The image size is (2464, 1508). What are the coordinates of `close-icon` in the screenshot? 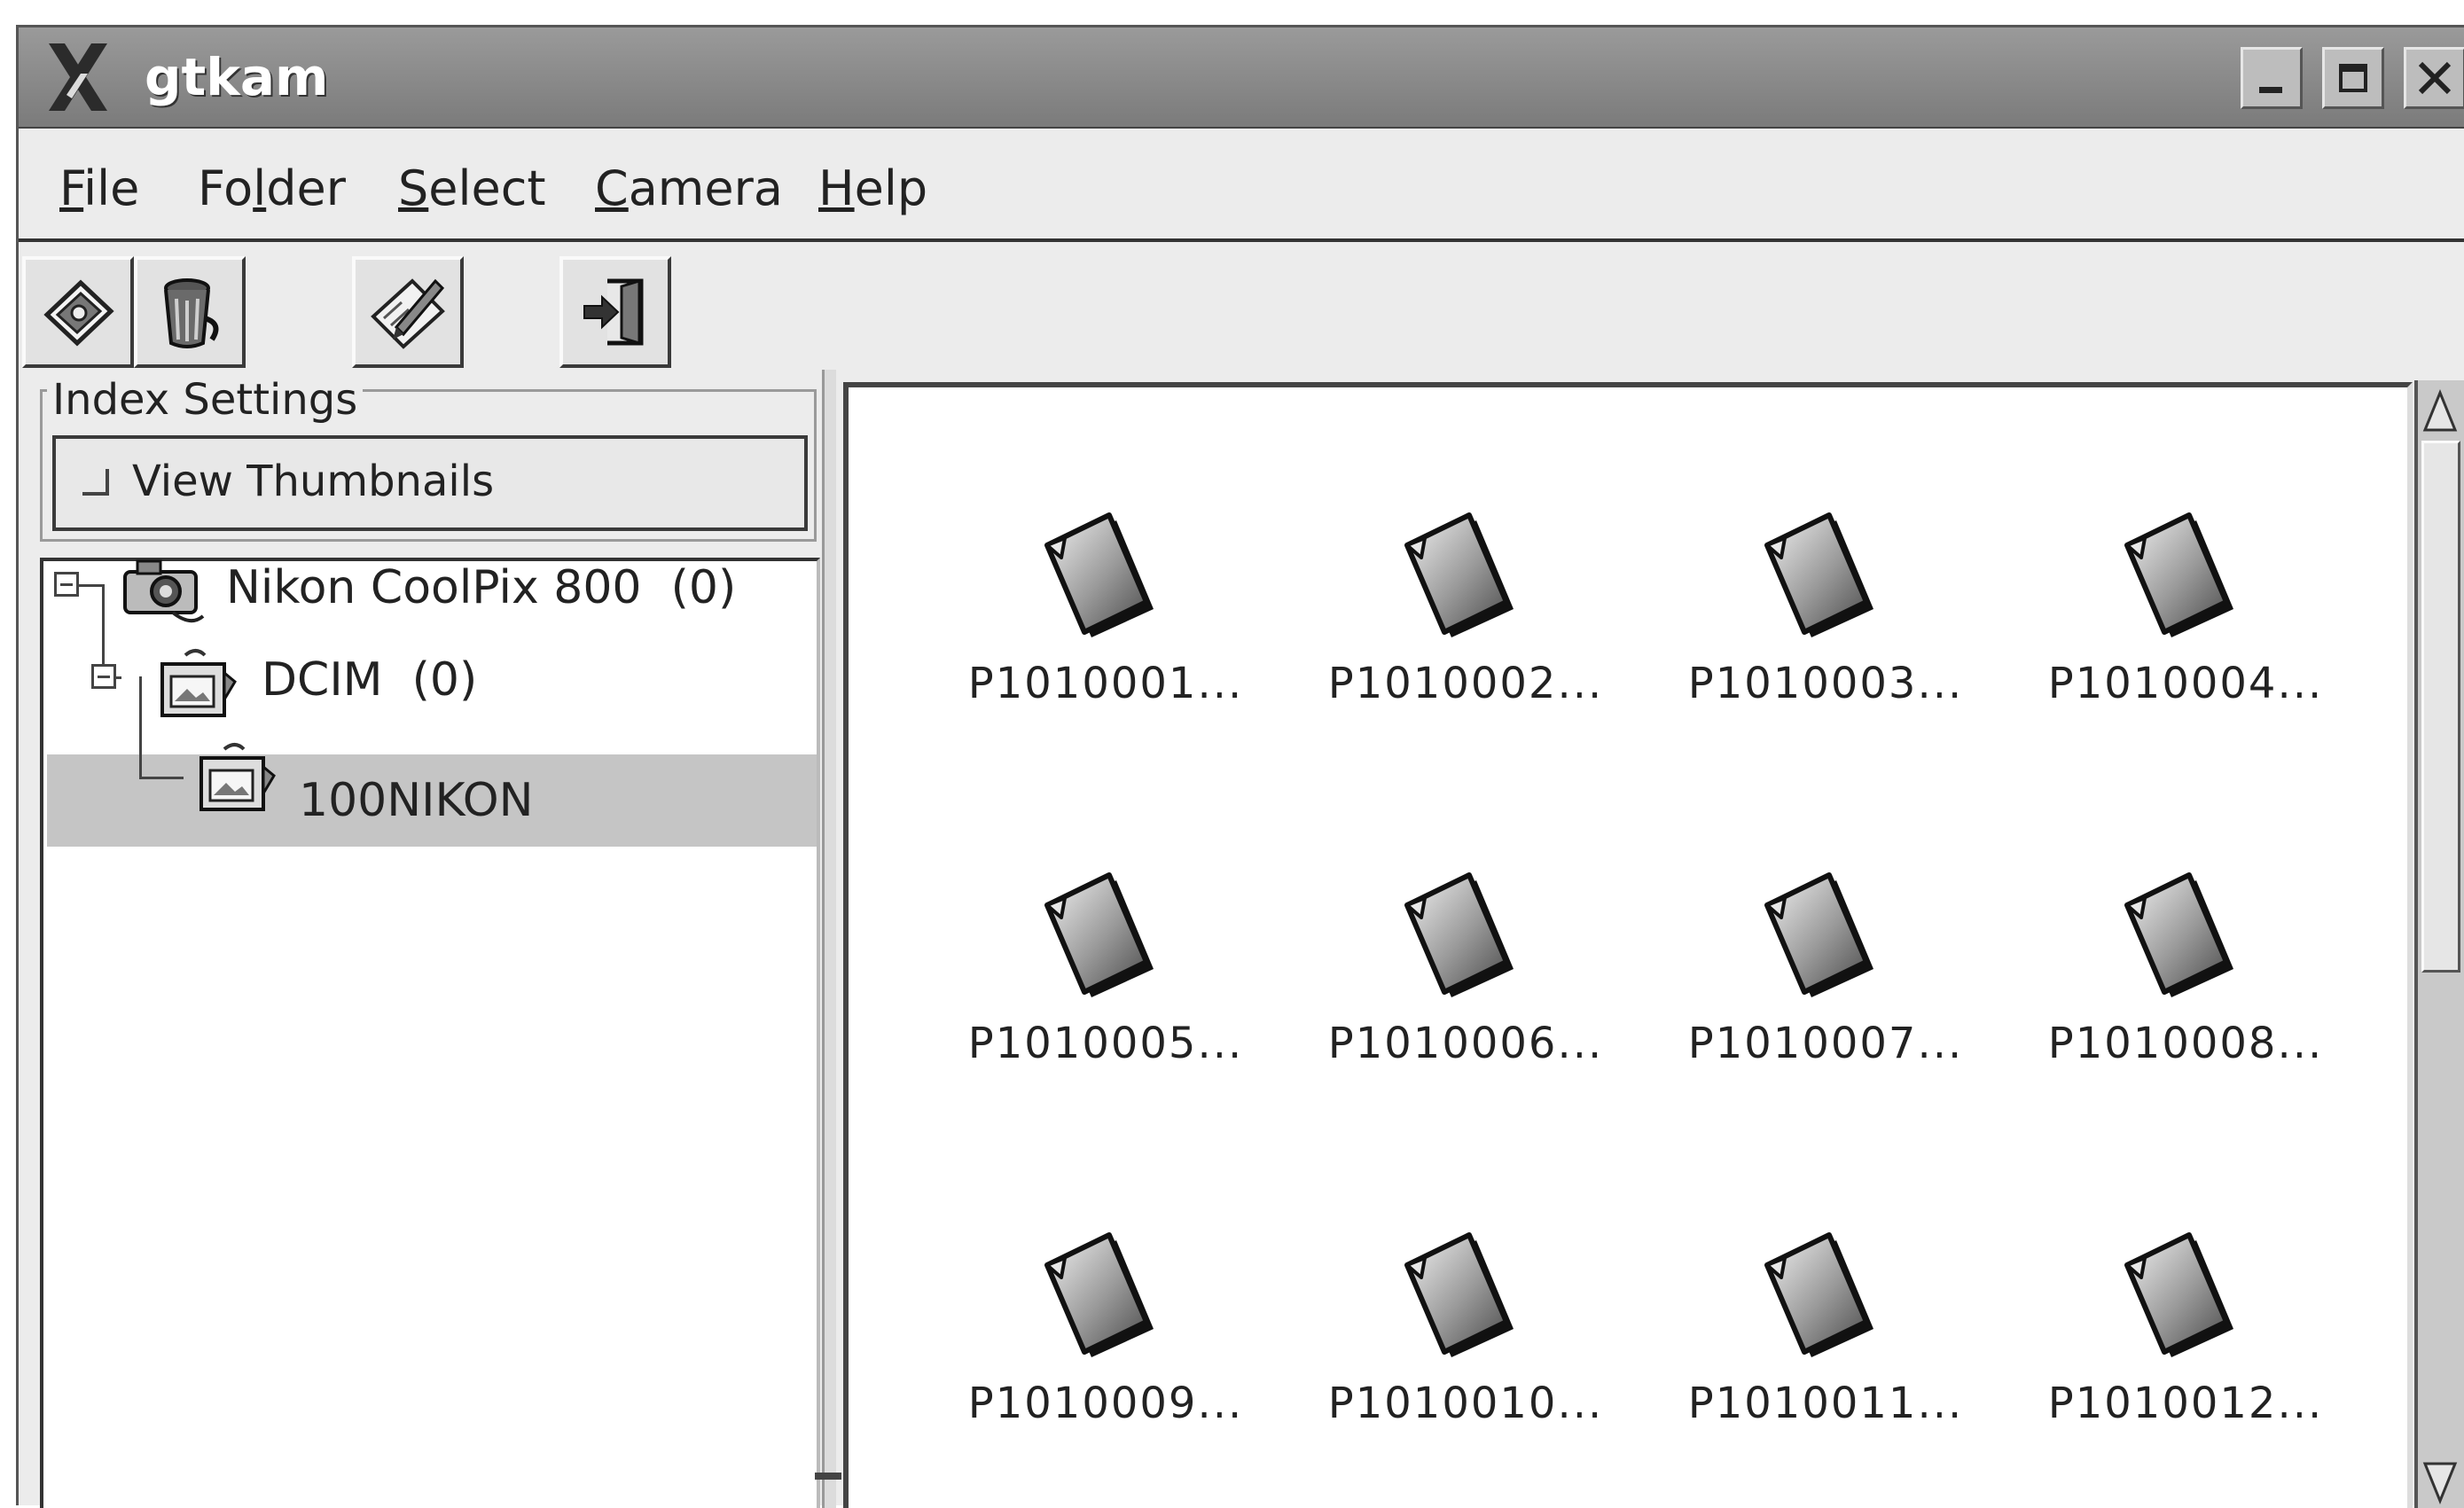 It's located at (2435, 78).